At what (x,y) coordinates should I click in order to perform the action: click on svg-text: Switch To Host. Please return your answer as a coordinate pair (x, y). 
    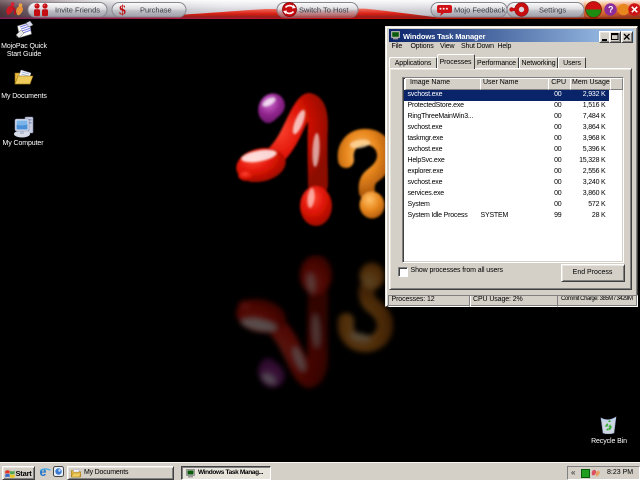
    Looking at the image, I should click on (324, 10).